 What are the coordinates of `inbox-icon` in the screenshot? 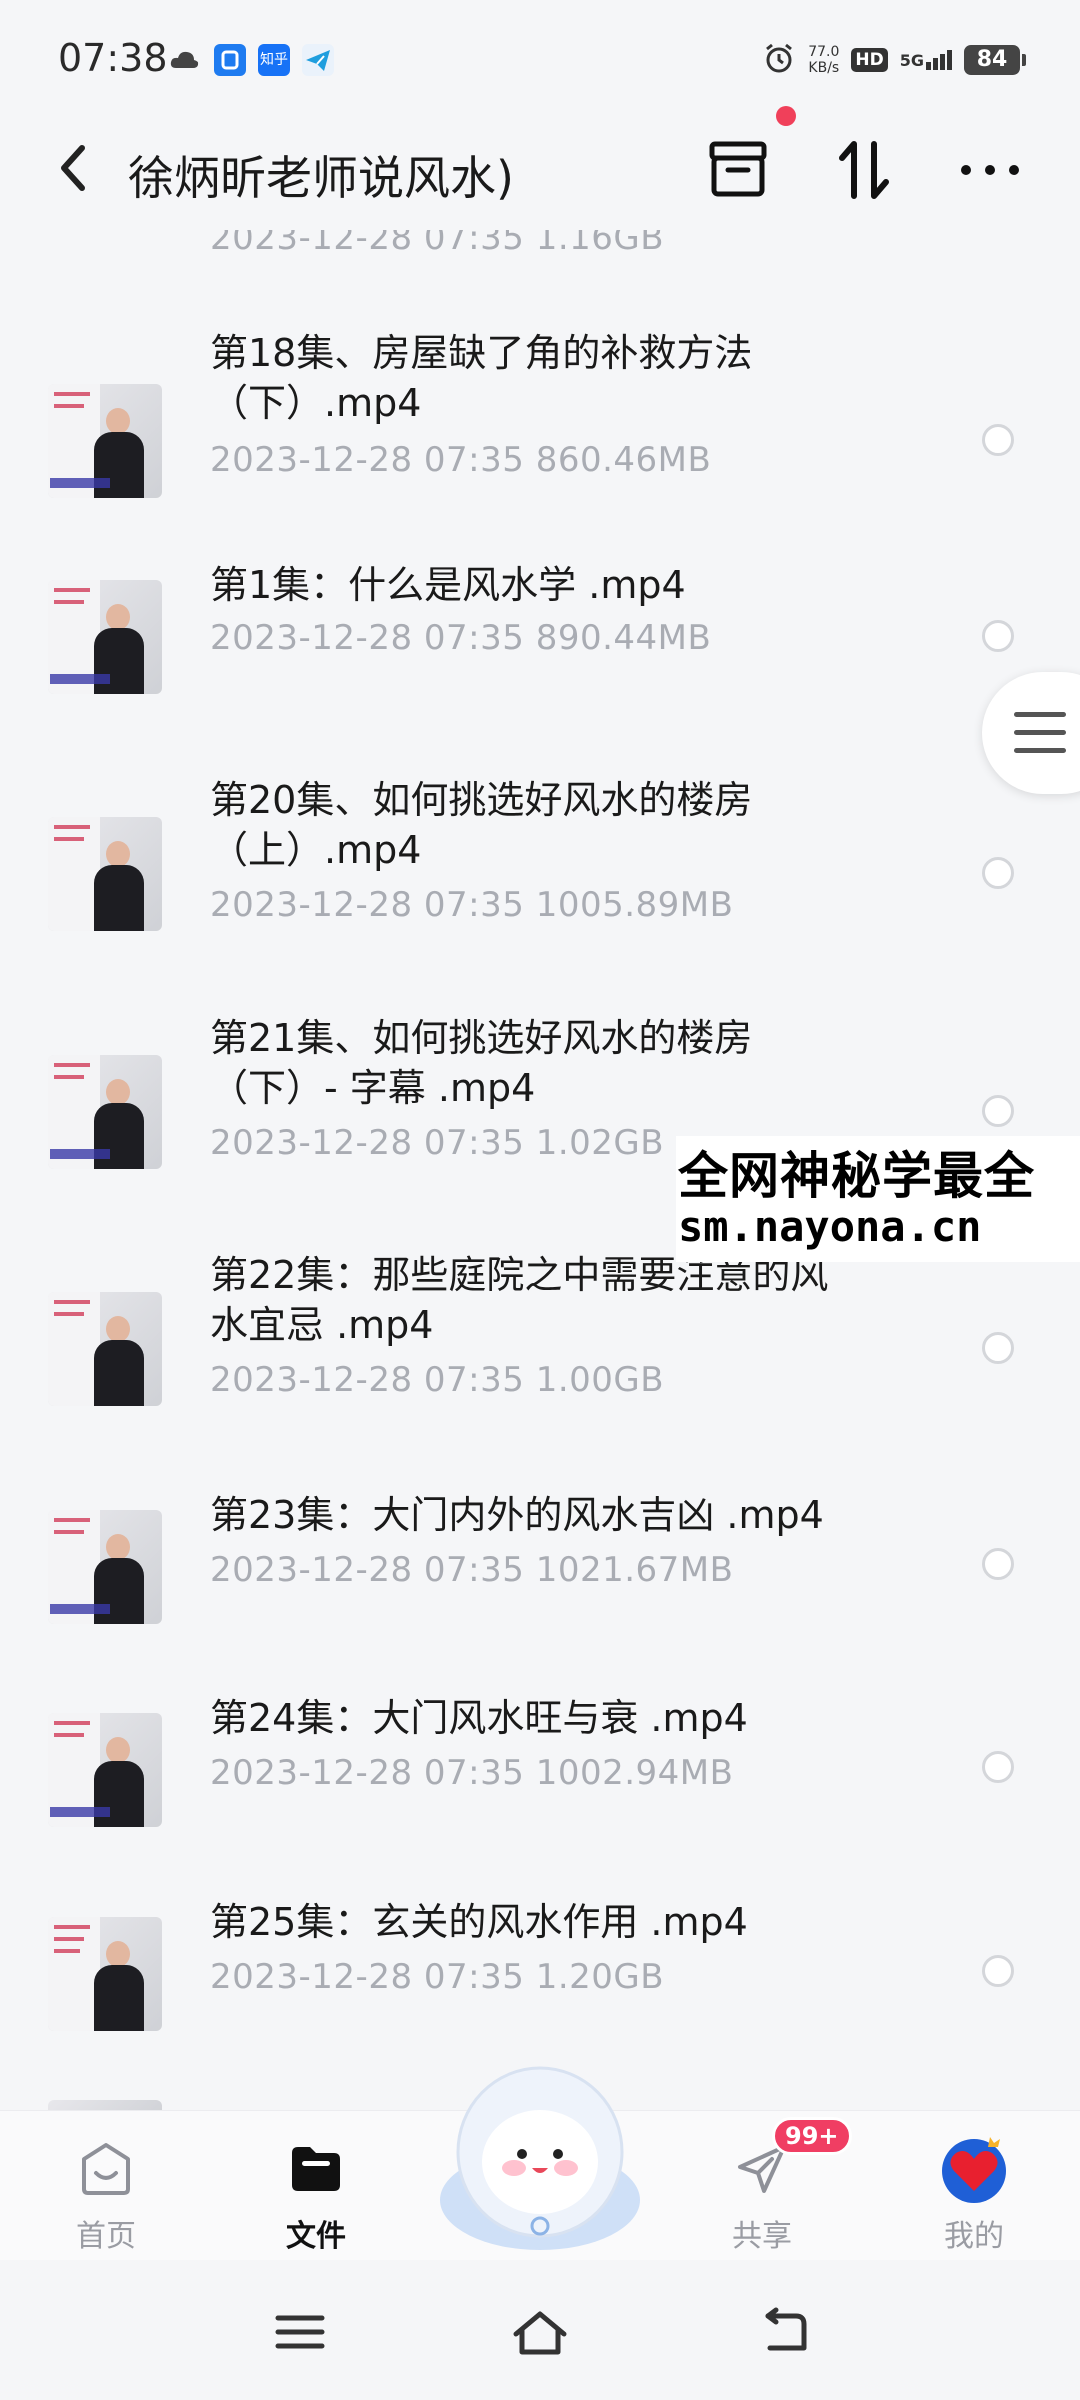 It's located at (738, 170).